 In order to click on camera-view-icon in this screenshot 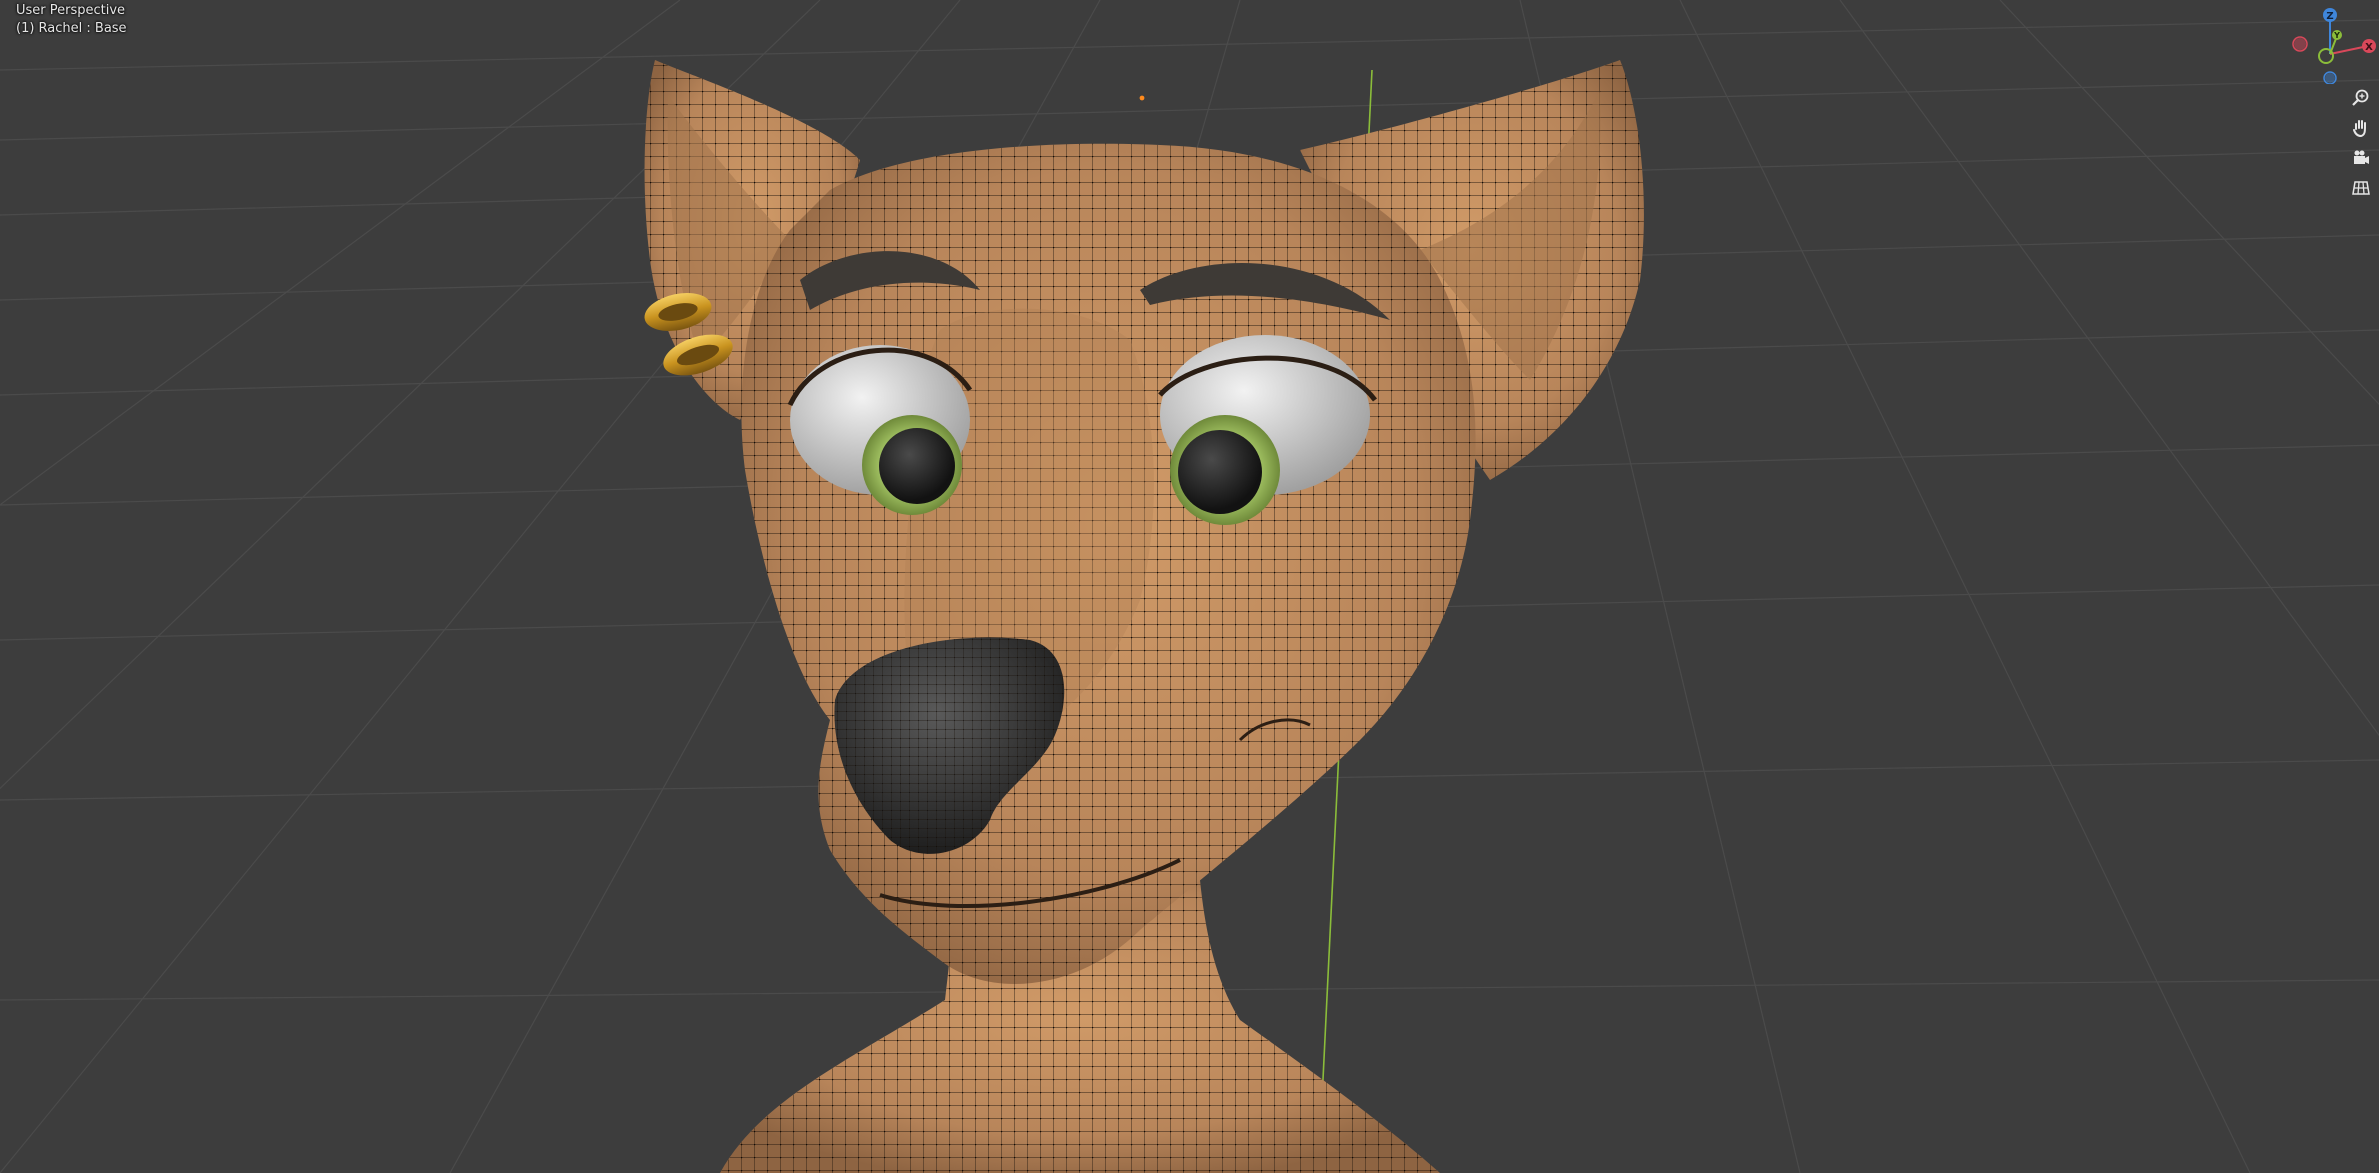, I will do `click(2361, 157)`.